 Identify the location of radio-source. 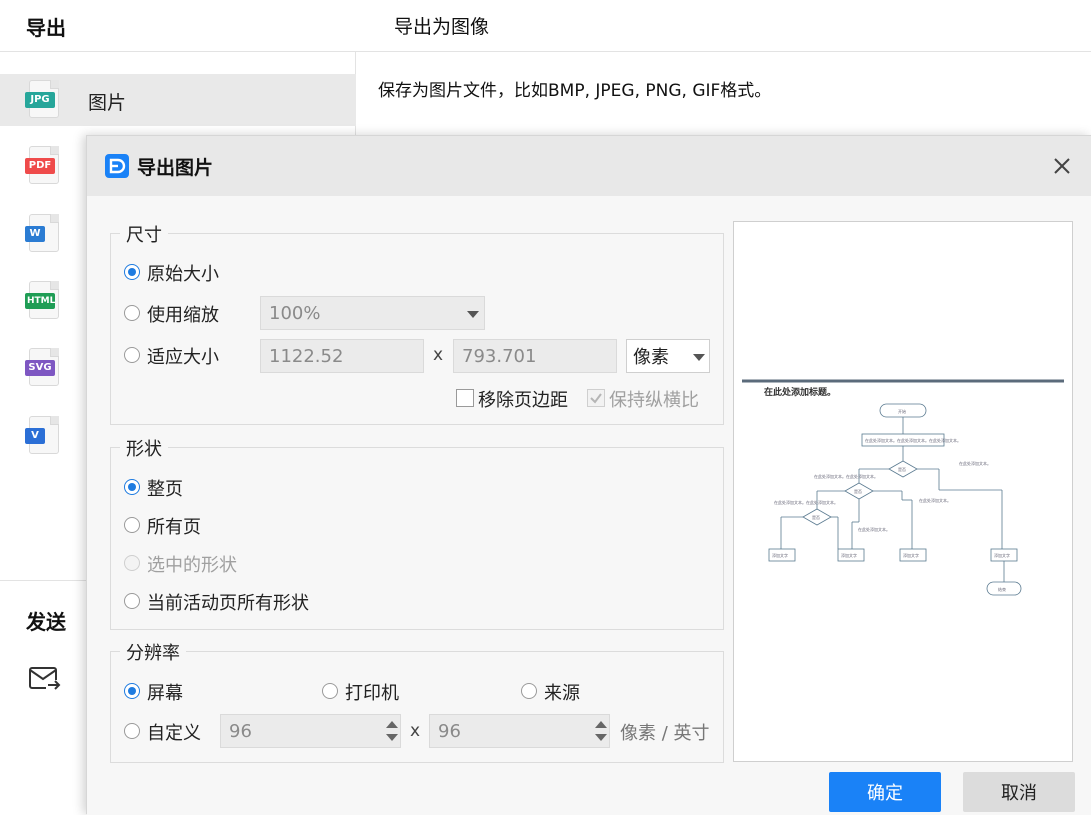
(529, 691).